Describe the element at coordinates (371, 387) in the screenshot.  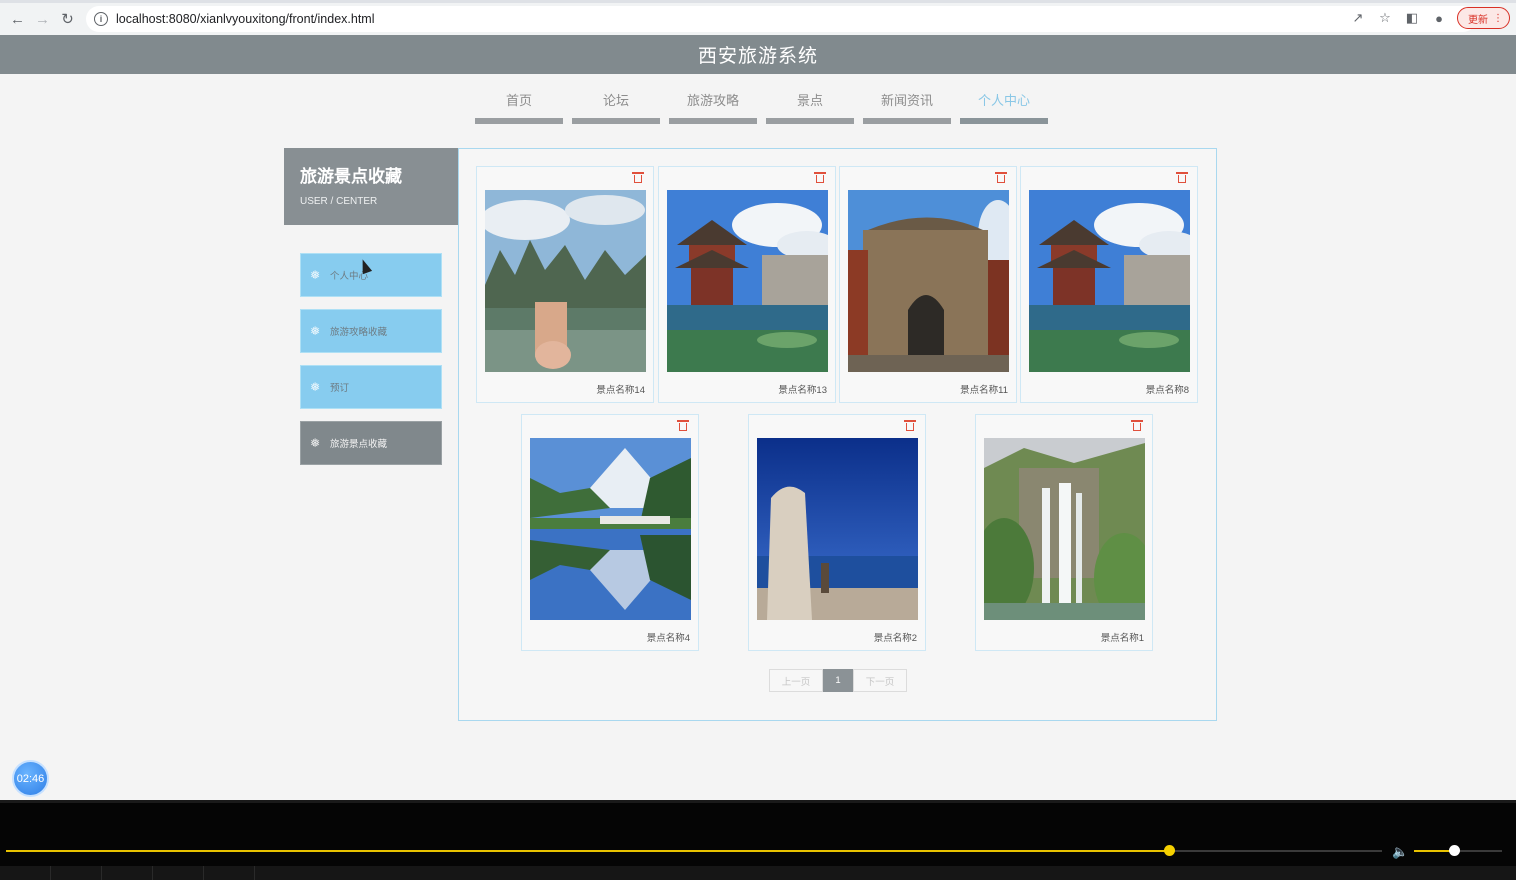
I see `sidebar-item-booking: ❅ 预订` at that location.